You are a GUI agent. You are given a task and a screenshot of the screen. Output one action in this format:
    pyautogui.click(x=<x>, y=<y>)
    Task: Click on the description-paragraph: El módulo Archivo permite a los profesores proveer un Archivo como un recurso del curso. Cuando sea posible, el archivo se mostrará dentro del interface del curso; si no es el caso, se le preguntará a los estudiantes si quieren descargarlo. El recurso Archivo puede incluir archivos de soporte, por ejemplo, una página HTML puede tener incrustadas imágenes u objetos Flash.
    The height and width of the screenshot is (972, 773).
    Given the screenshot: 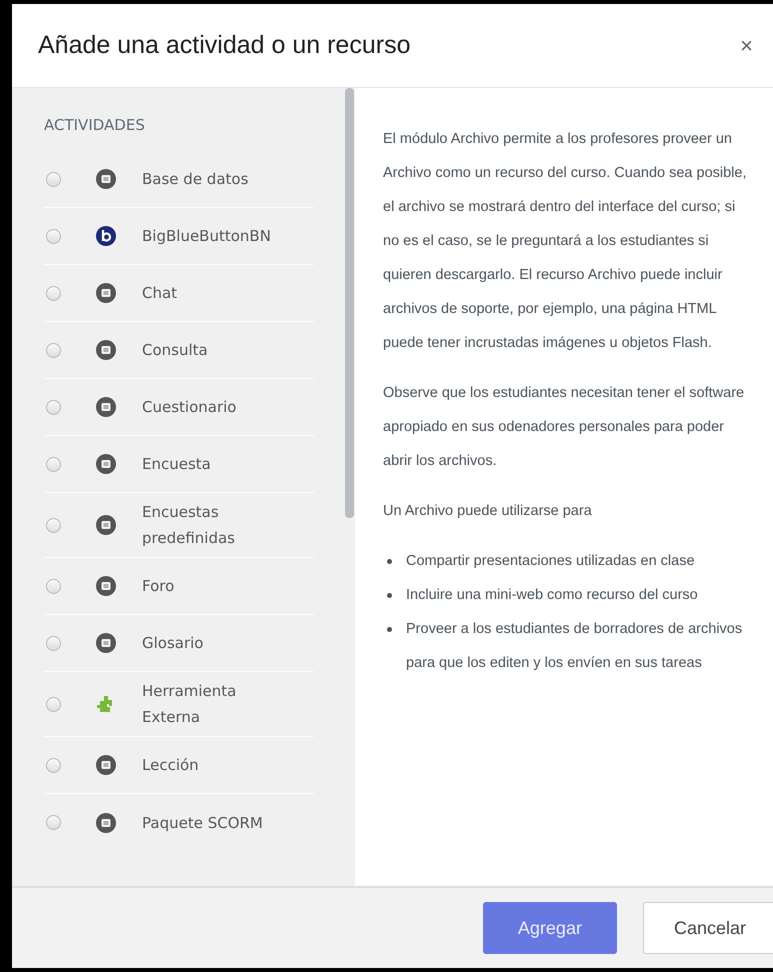 What is the action you would take?
    pyautogui.click(x=565, y=241)
    